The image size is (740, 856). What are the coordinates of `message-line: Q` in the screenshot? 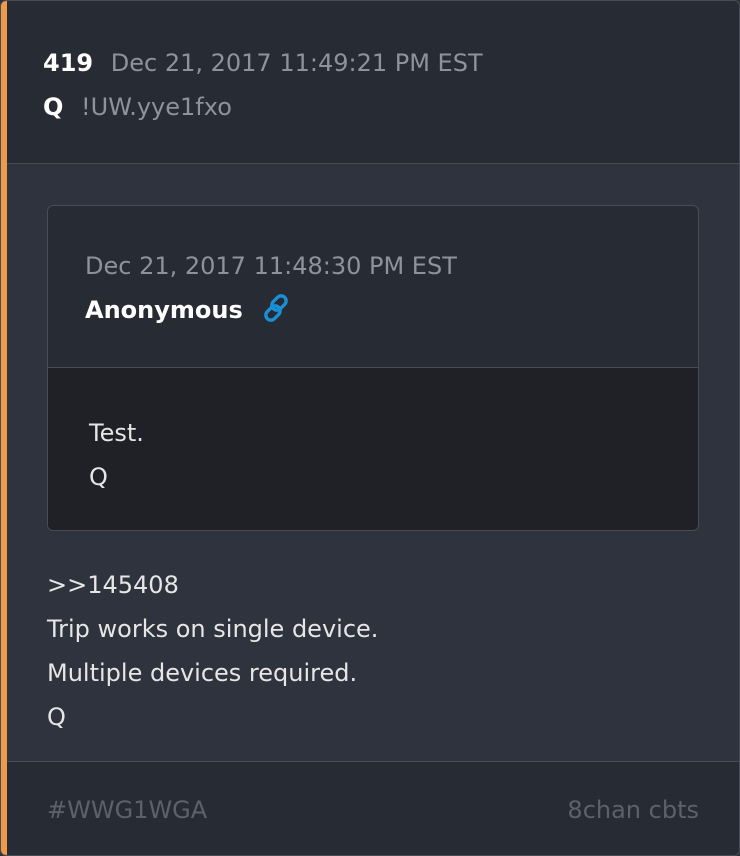 It's located at (56, 717).